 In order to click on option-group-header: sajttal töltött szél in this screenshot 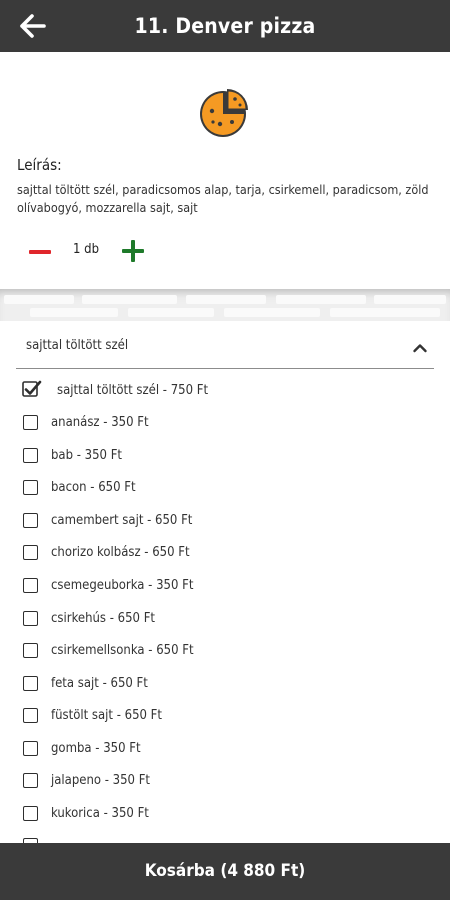, I will do `click(225, 349)`.